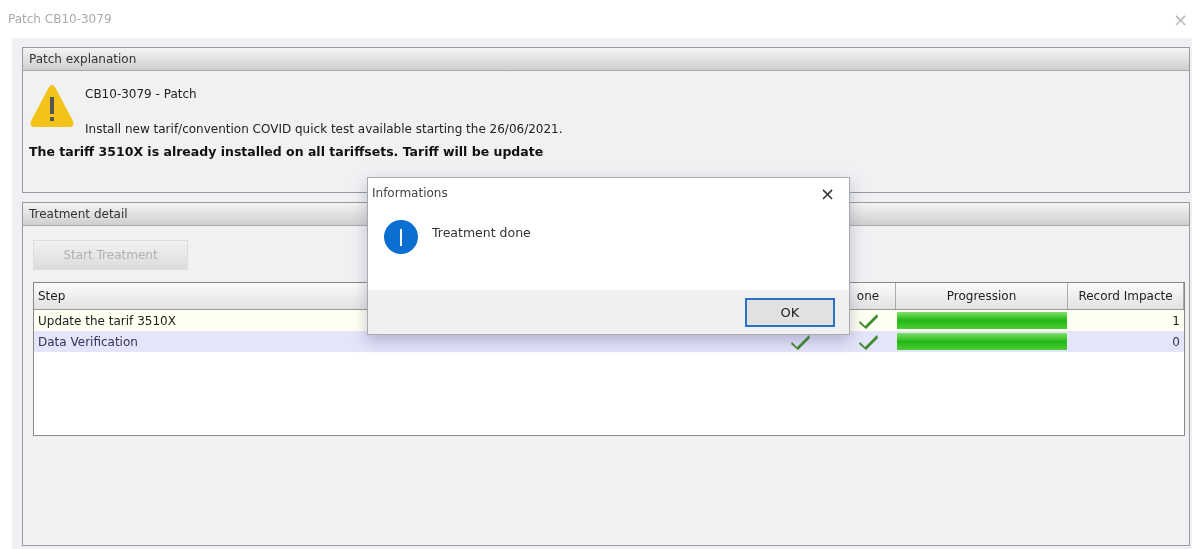 This screenshot has width=1200, height=549. I want to click on column-header: Progression, so click(982, 296).